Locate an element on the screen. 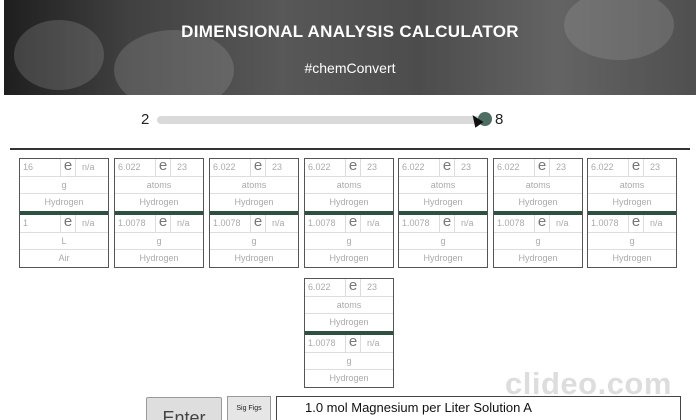 This screenshot has height=420, width=700. numerator: 16 e n/a g Hydrogen is located at coordinates (64, 184).